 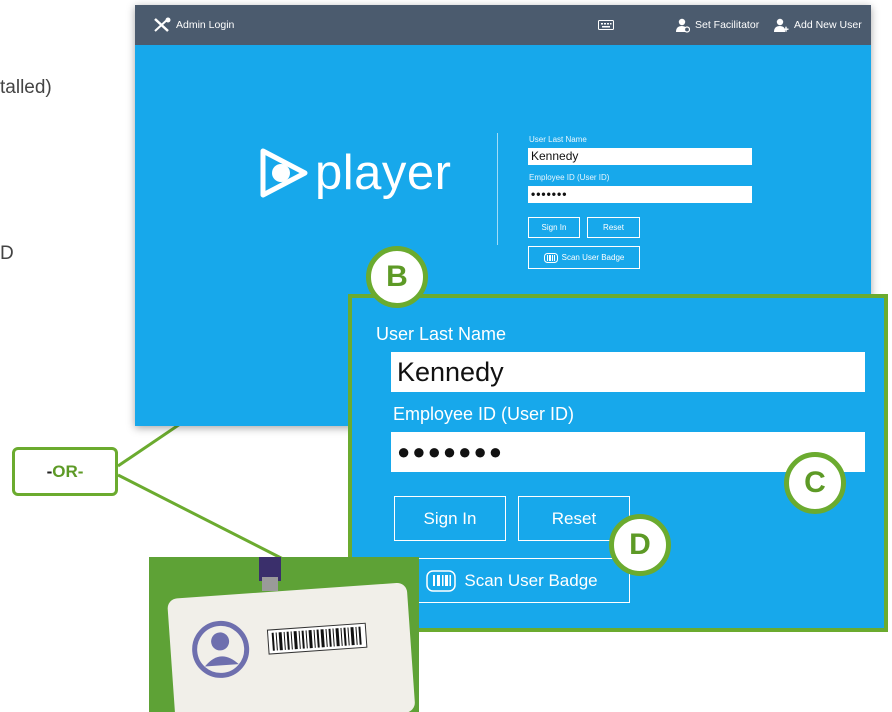 I want to click on top-toolbar: Admin Login Set Facilitator Add New User, so click(x=503, y=25).